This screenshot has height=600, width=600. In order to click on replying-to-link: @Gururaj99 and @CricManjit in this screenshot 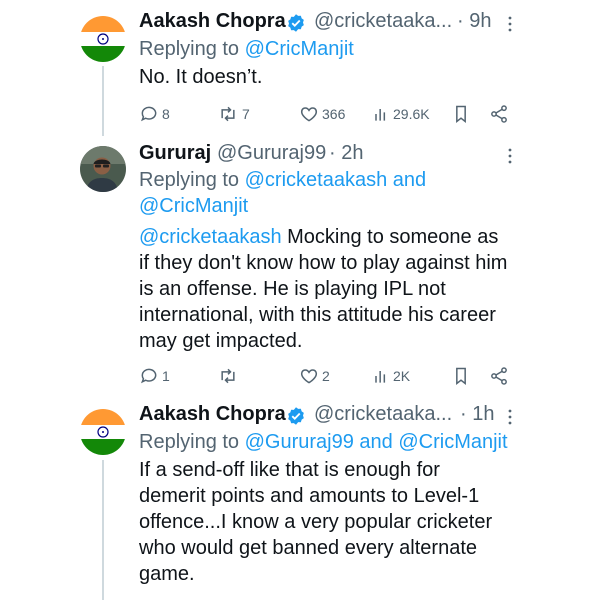, I will do `click(376, 442)`.